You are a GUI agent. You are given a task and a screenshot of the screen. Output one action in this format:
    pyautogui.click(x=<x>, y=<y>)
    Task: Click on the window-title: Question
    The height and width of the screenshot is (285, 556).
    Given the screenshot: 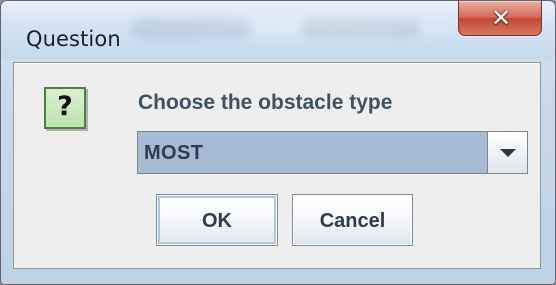 What is the action you would take?
    pyautogui.click(x=73, y=39)
    